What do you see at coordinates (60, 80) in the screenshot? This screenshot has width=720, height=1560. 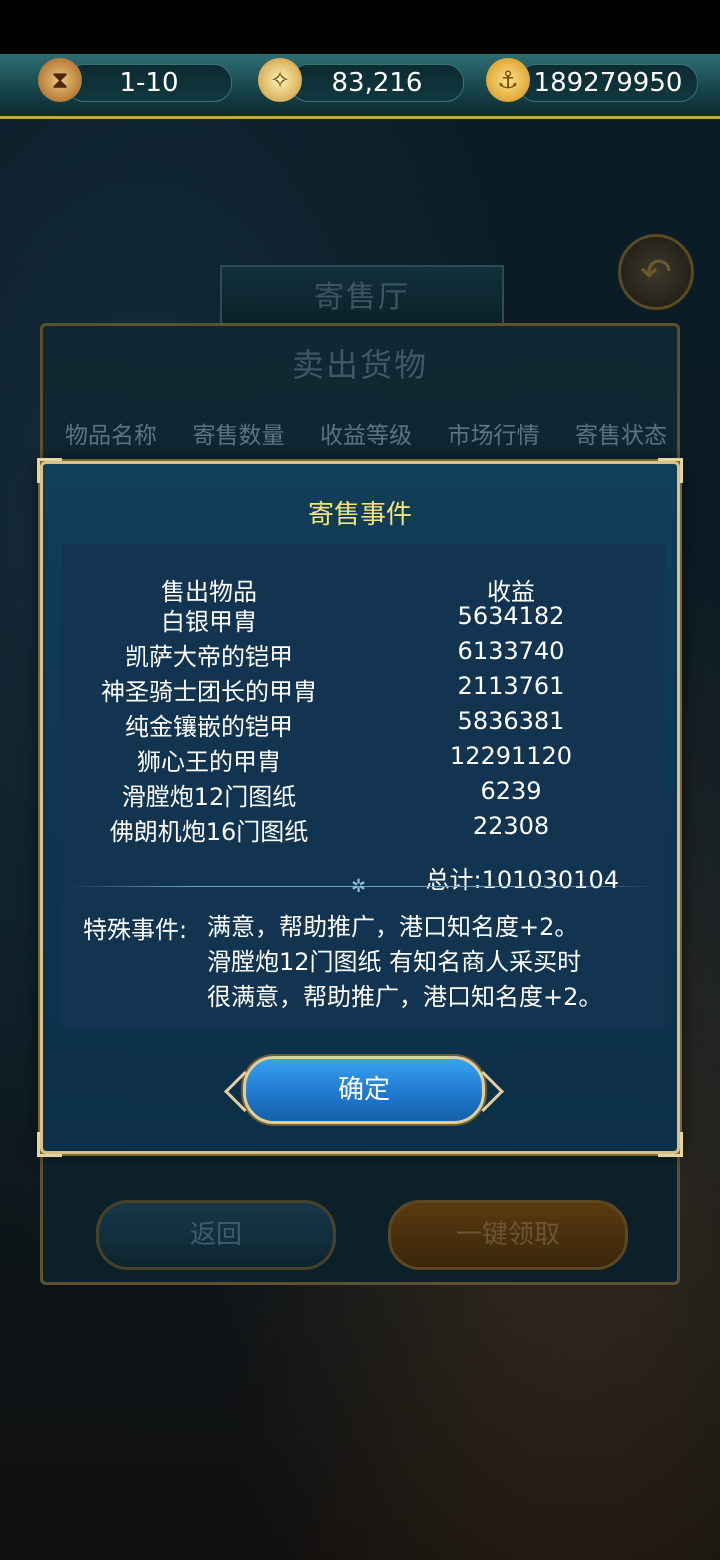 I see `hourglass-icon: ⧗` at bounding box center [60, 80].